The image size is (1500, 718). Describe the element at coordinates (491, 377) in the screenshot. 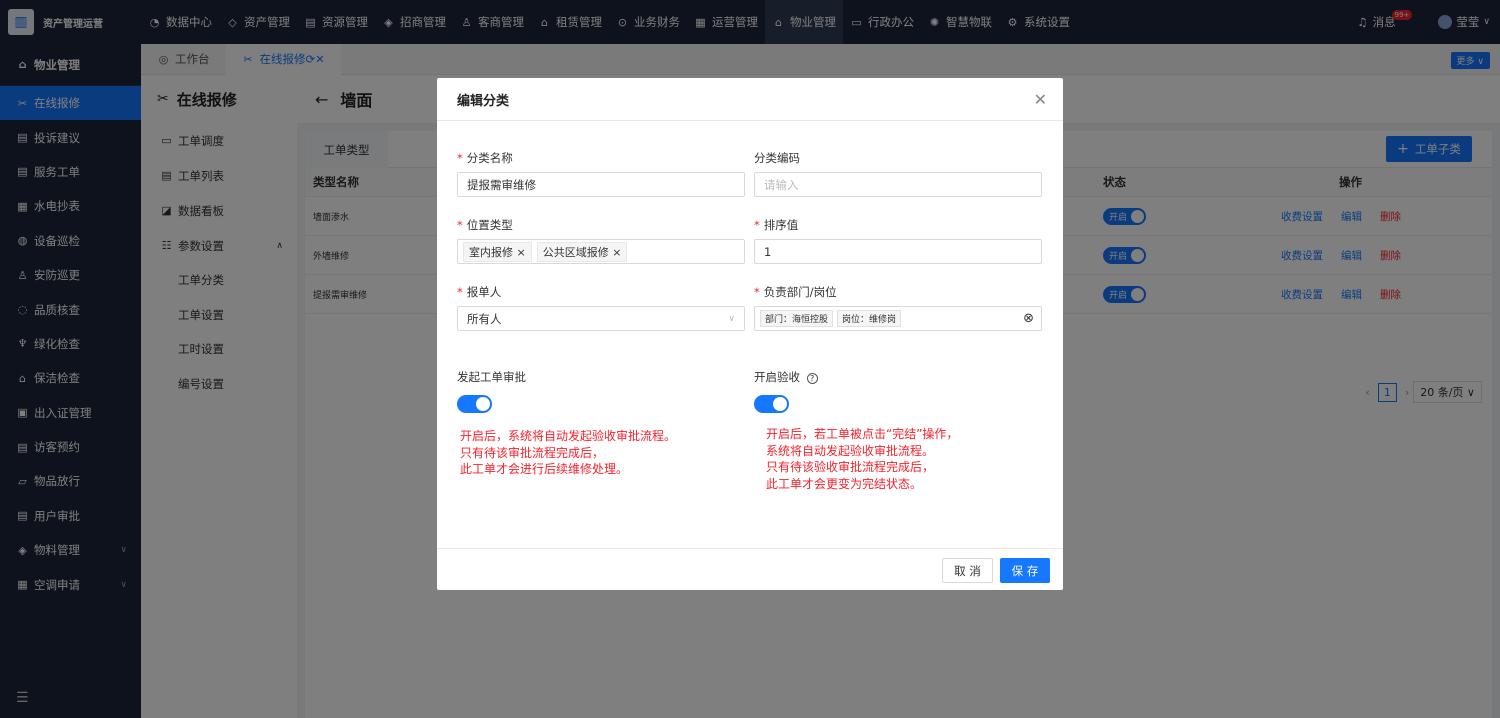

I see `approval-label: 发起工单审批` at that location.